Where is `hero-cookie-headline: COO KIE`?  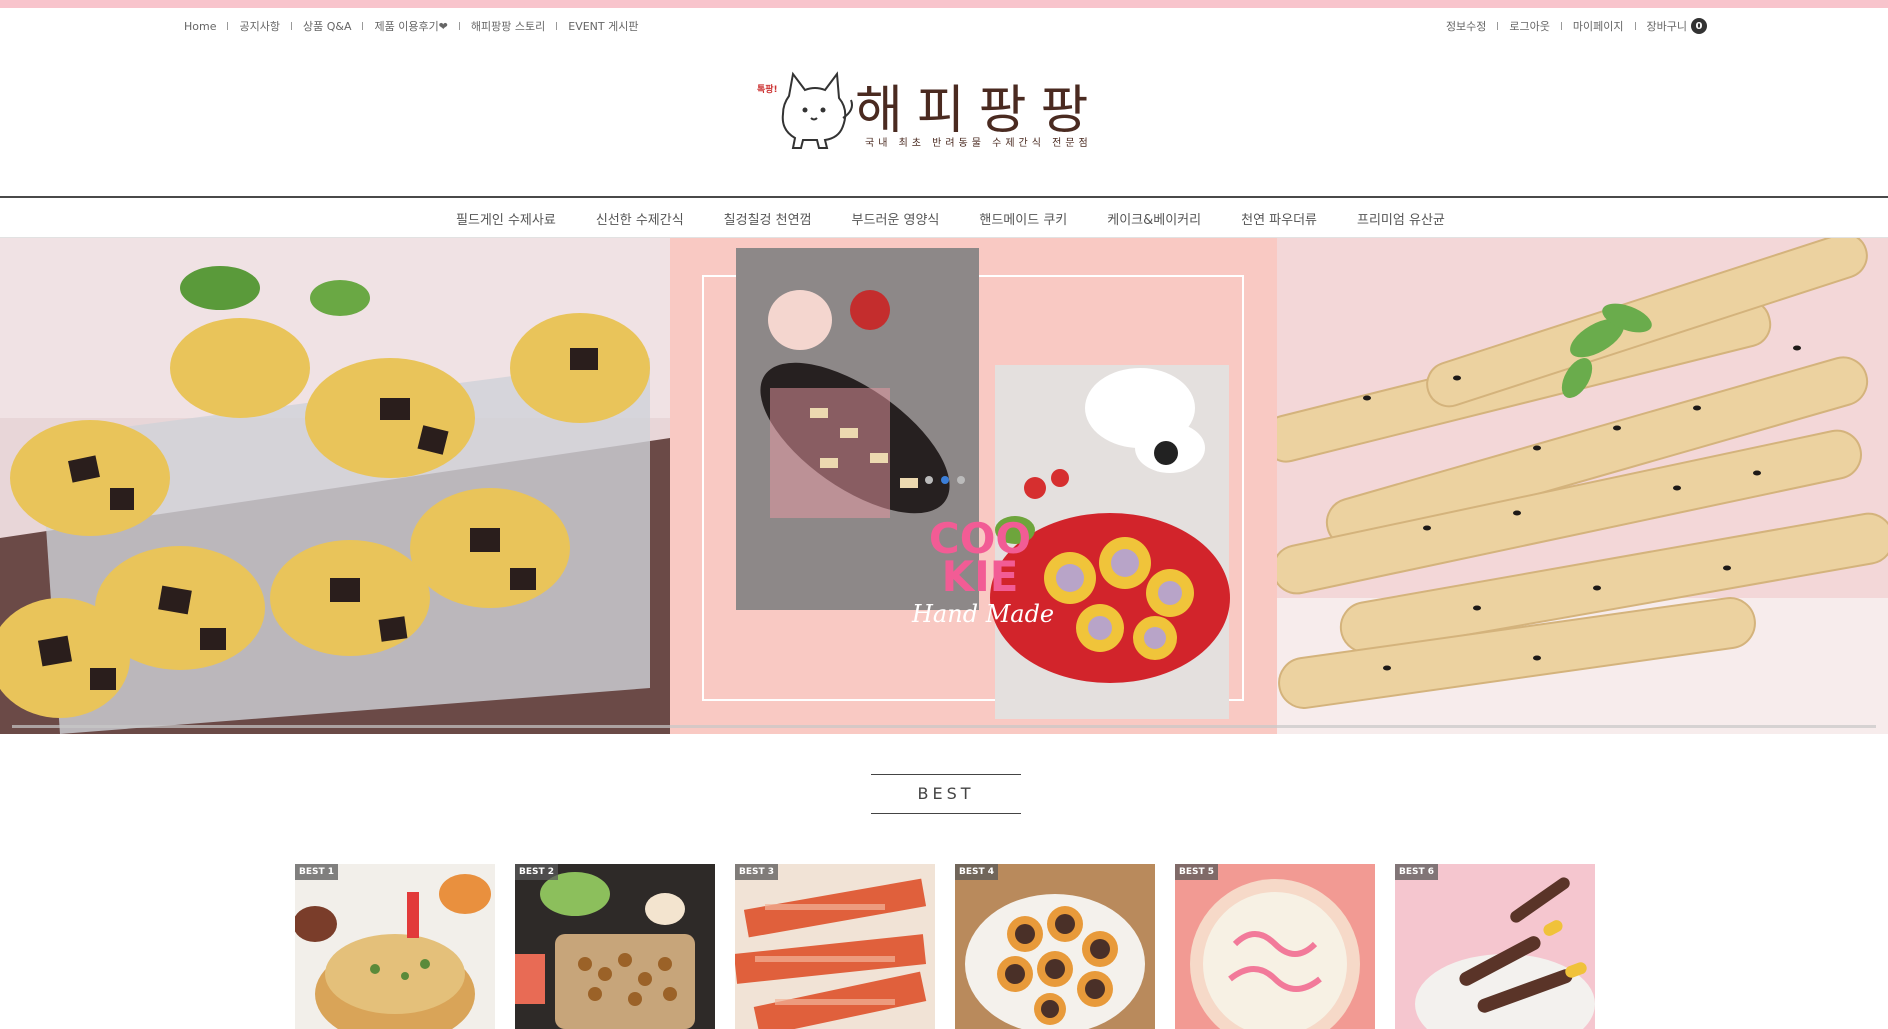
hero-cookie-headline: COO KIE is located at coordinates (980, 559).